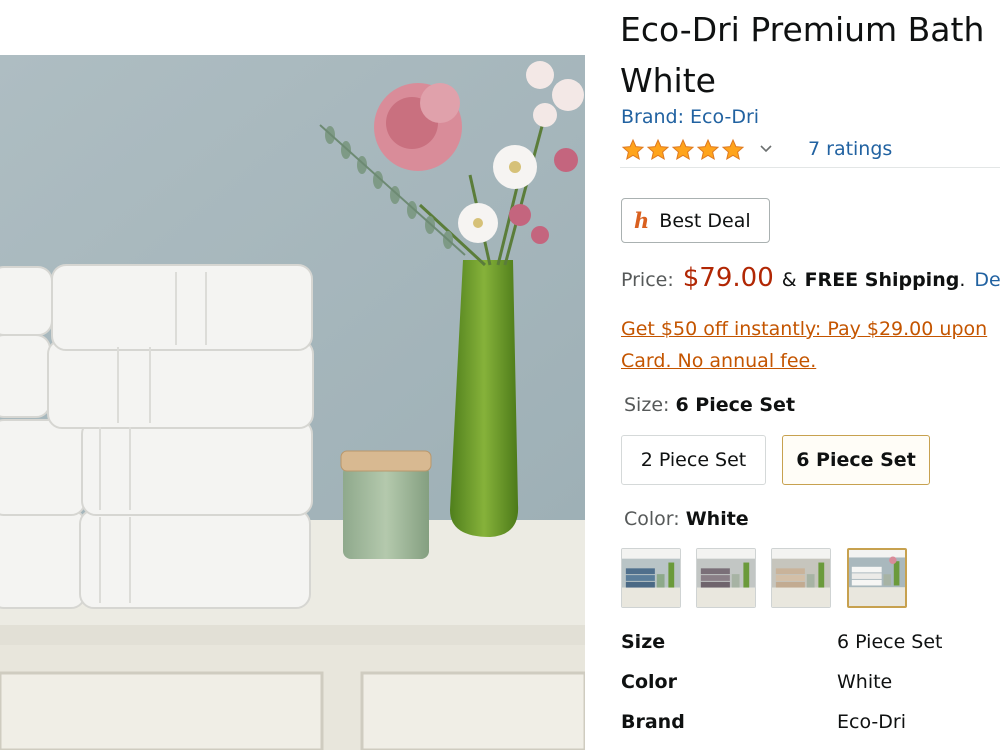  I want to click on color-selector-label: Color: White, so click(686, 519).